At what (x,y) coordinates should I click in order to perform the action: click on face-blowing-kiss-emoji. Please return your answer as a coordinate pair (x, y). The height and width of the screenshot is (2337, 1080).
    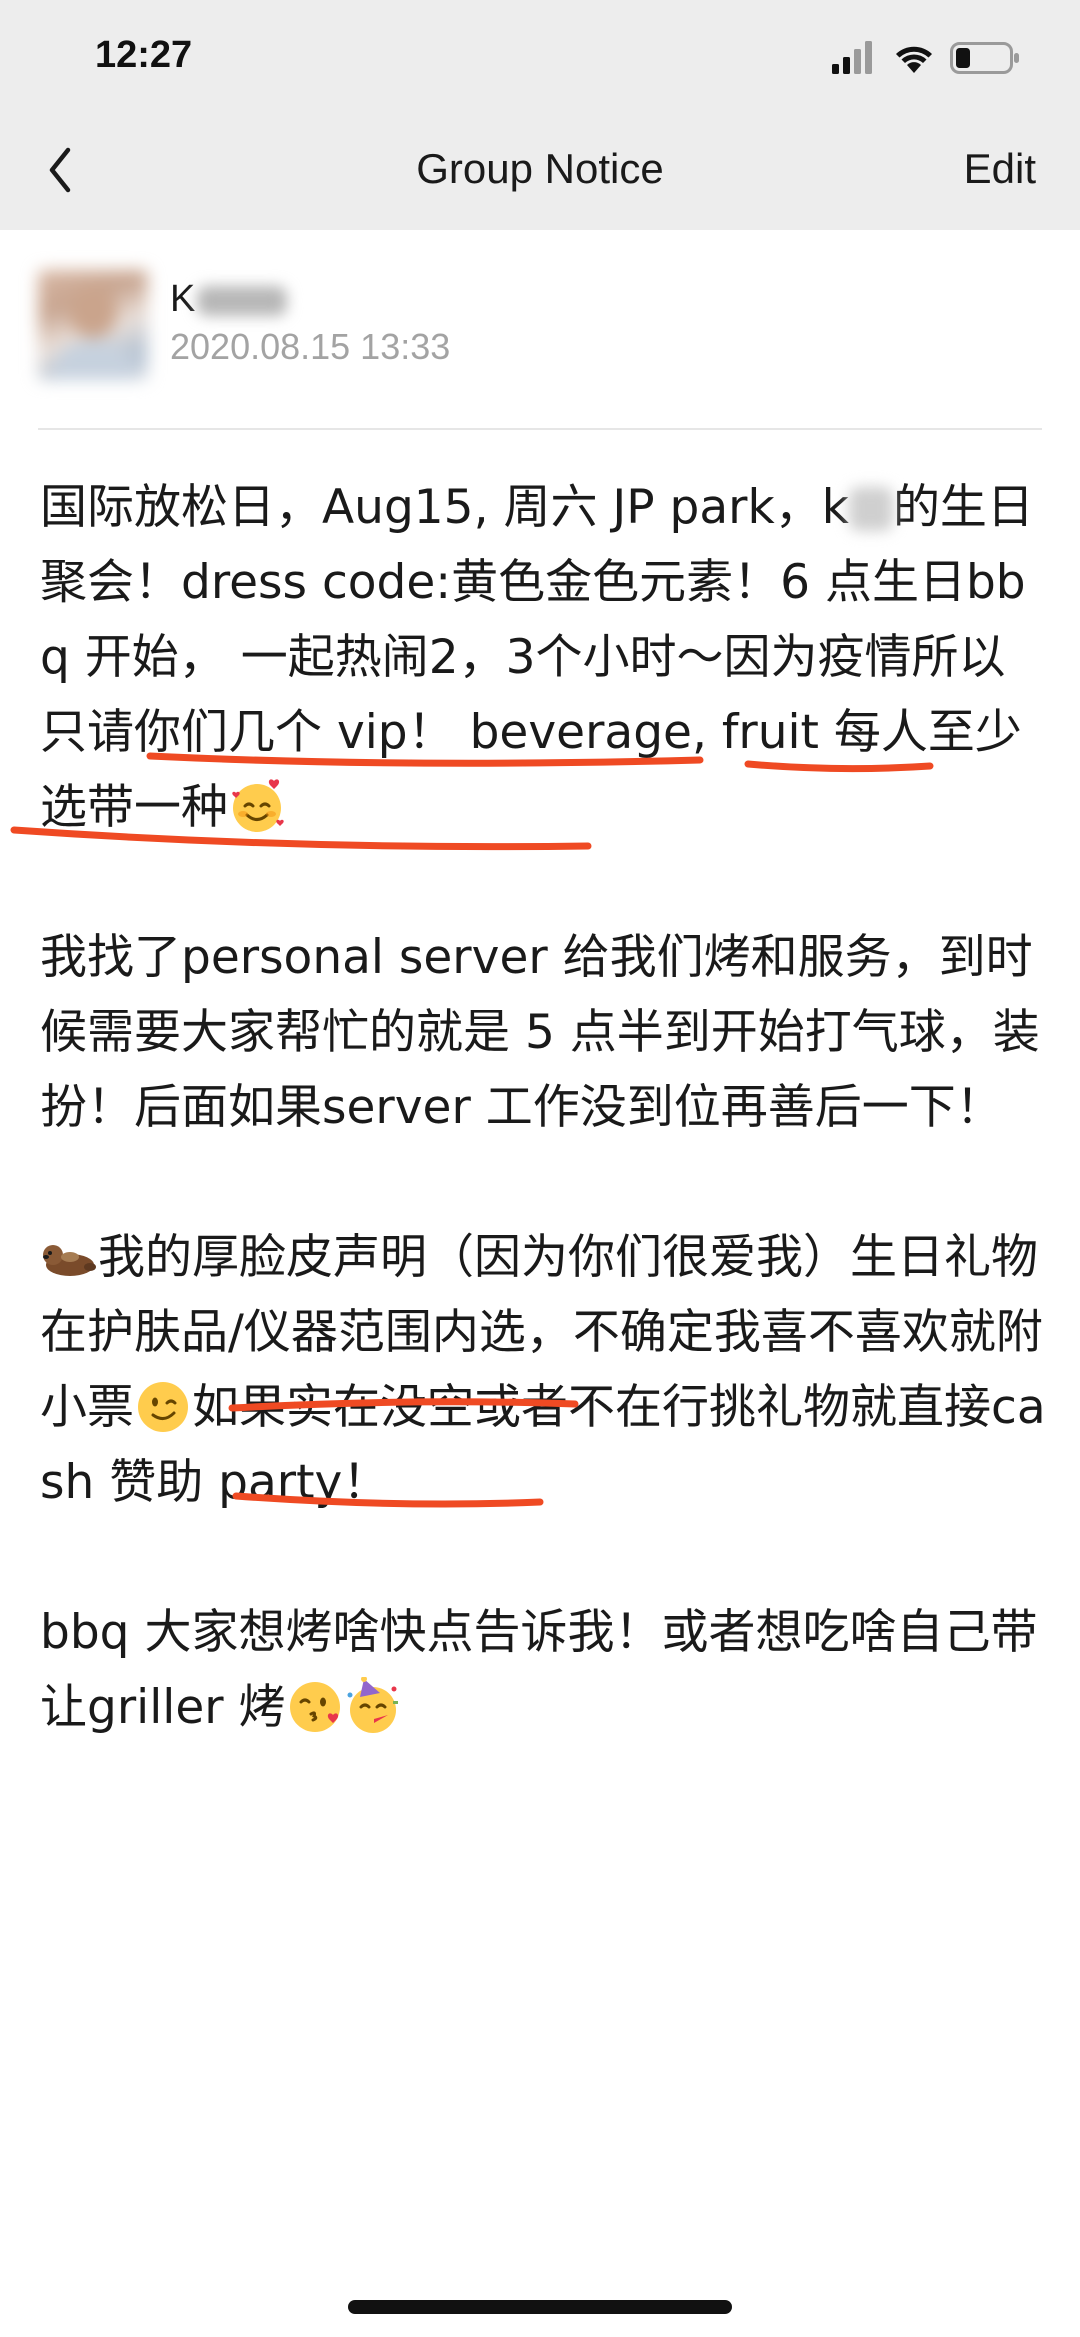
    Looking at the image, I should click on (314, 1707).